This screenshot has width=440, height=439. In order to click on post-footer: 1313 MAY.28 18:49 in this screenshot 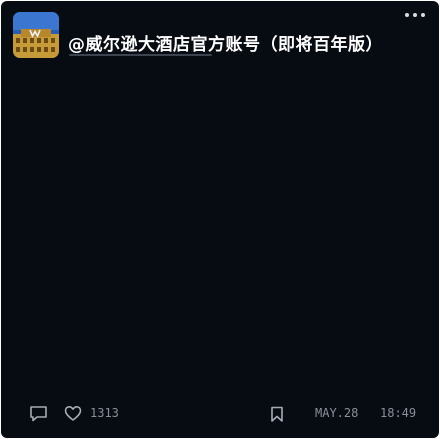, I will do `click(220, 414)`.